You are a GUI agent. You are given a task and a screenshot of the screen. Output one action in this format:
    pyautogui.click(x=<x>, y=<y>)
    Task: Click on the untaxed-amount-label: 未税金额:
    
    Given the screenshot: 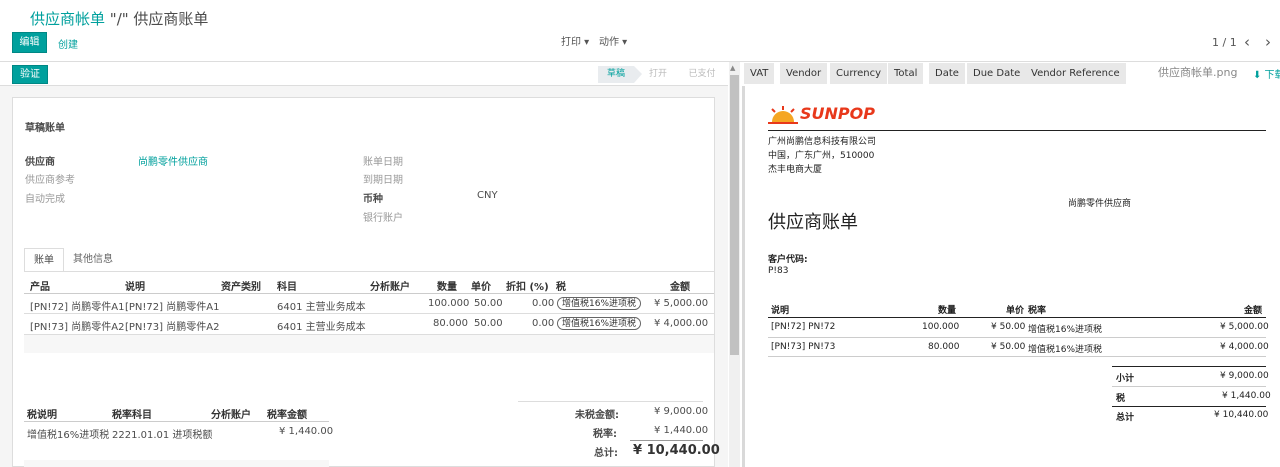 What is the action you would take?
    pyautogui.click(x=597, y=415)
    